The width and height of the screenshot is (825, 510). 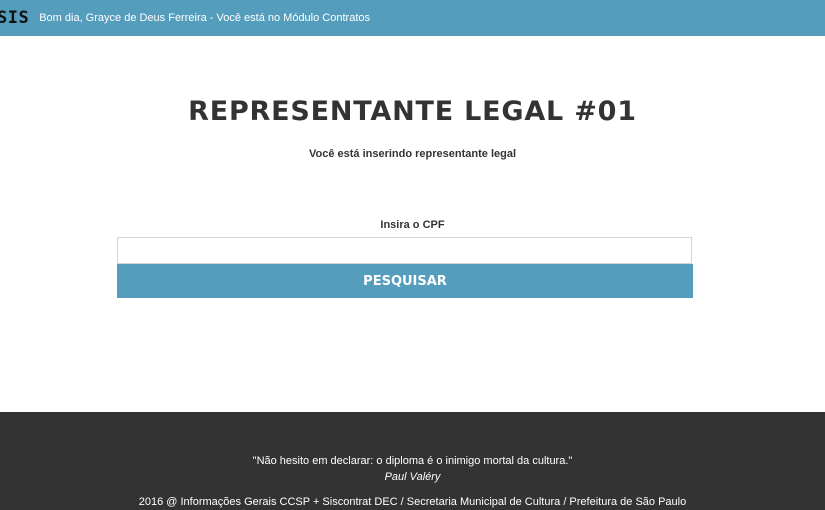 I want to click on app-logo: SIS, so click(x=14, y=18).